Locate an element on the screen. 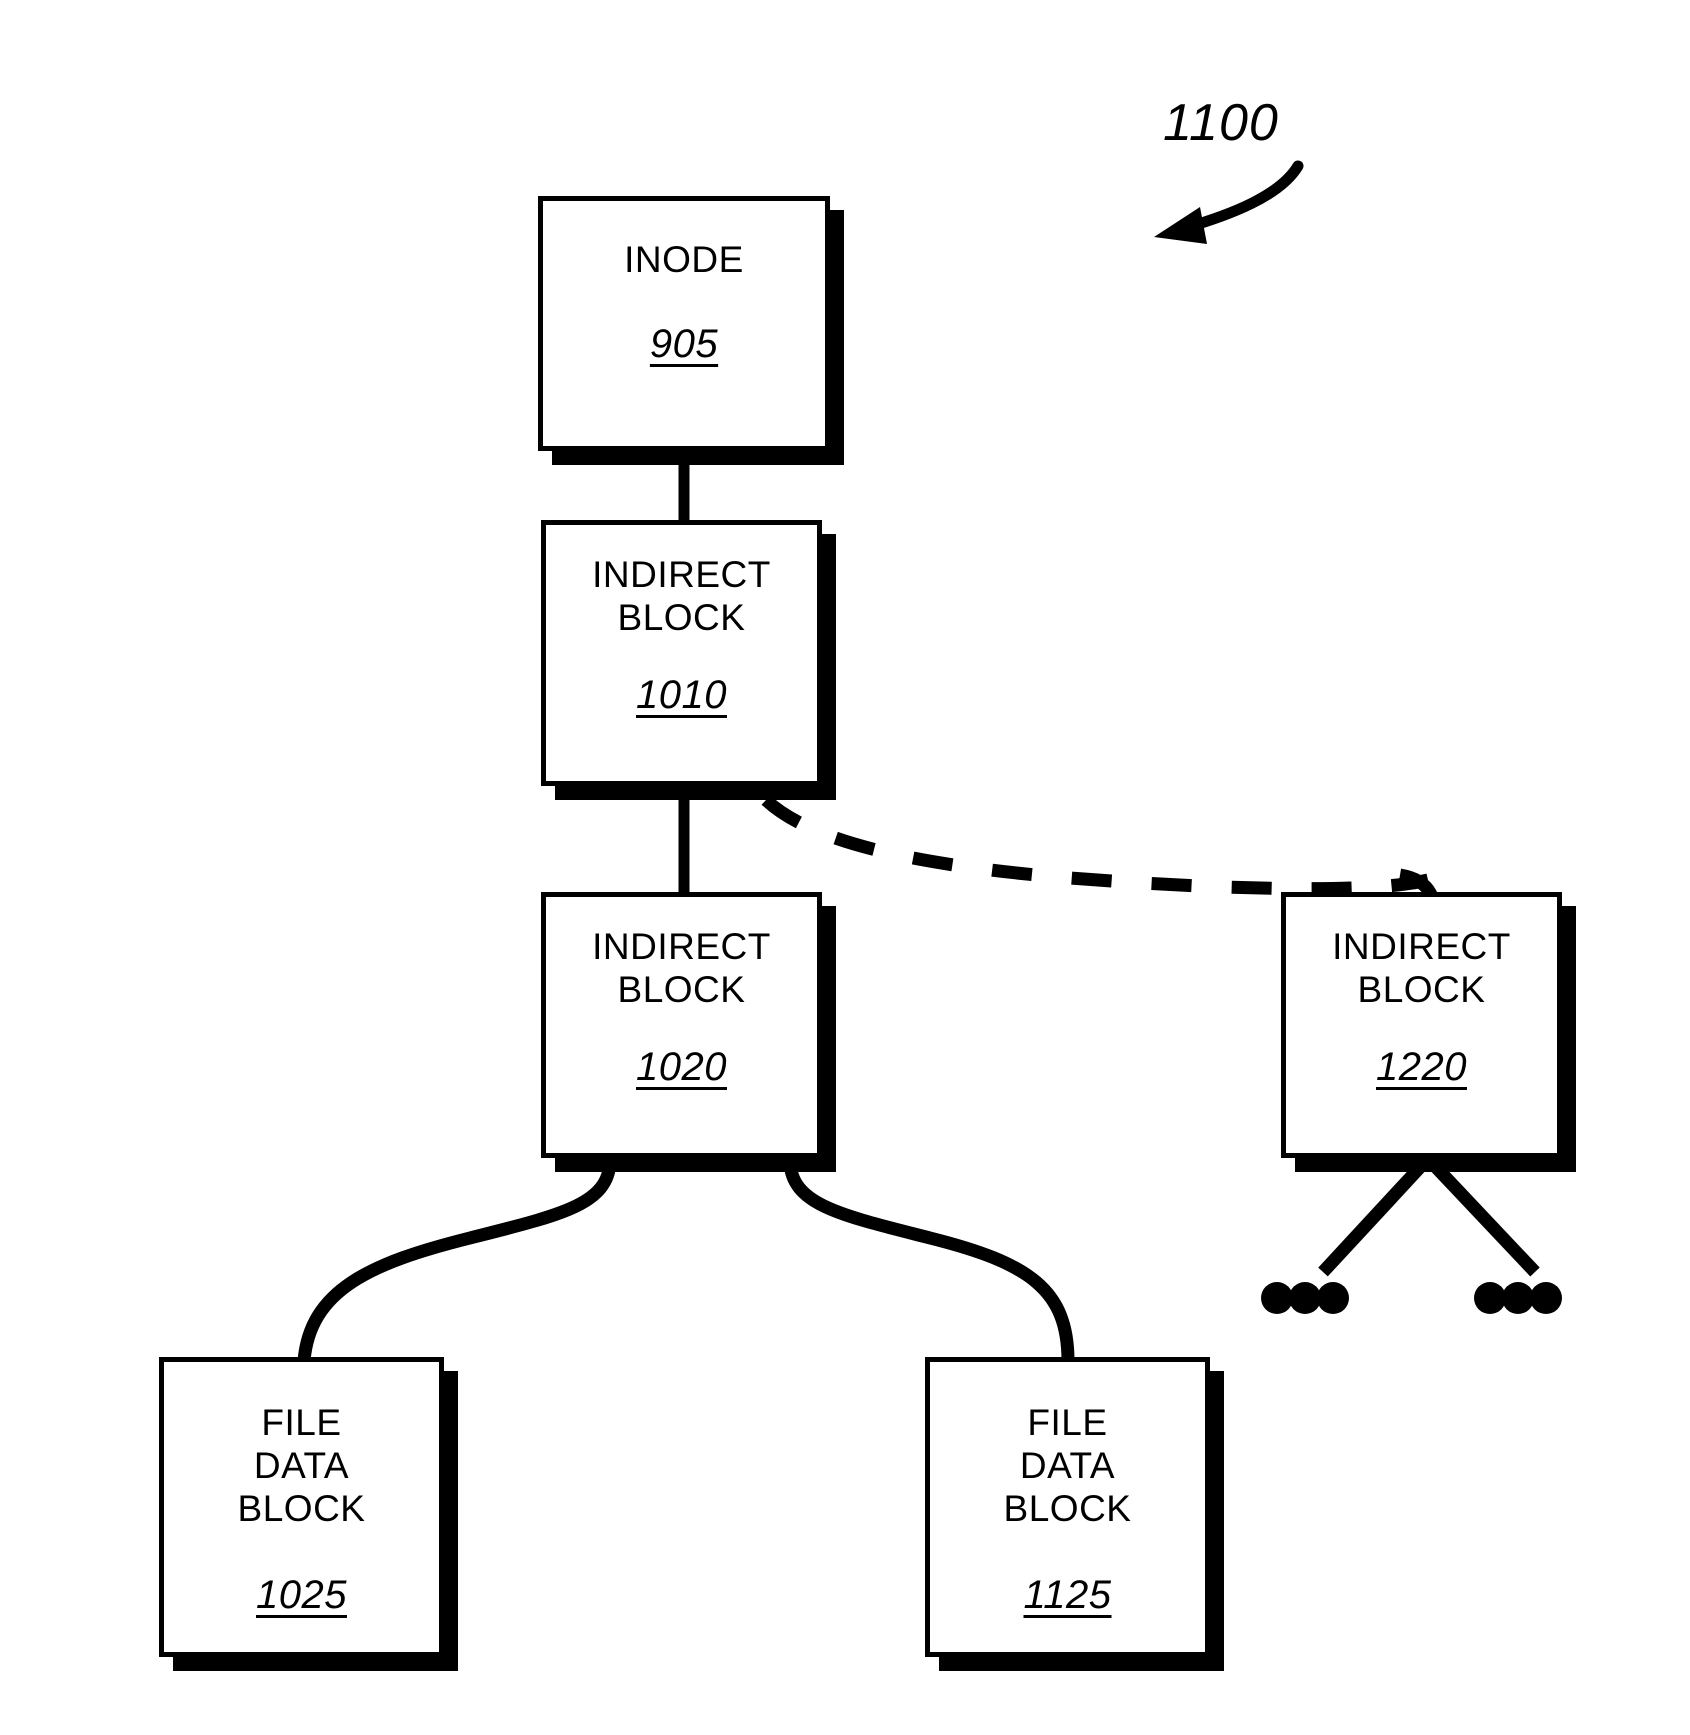 The image size is (1690, 1735). ellipsis-right is located at coordinates (1518, 1298).